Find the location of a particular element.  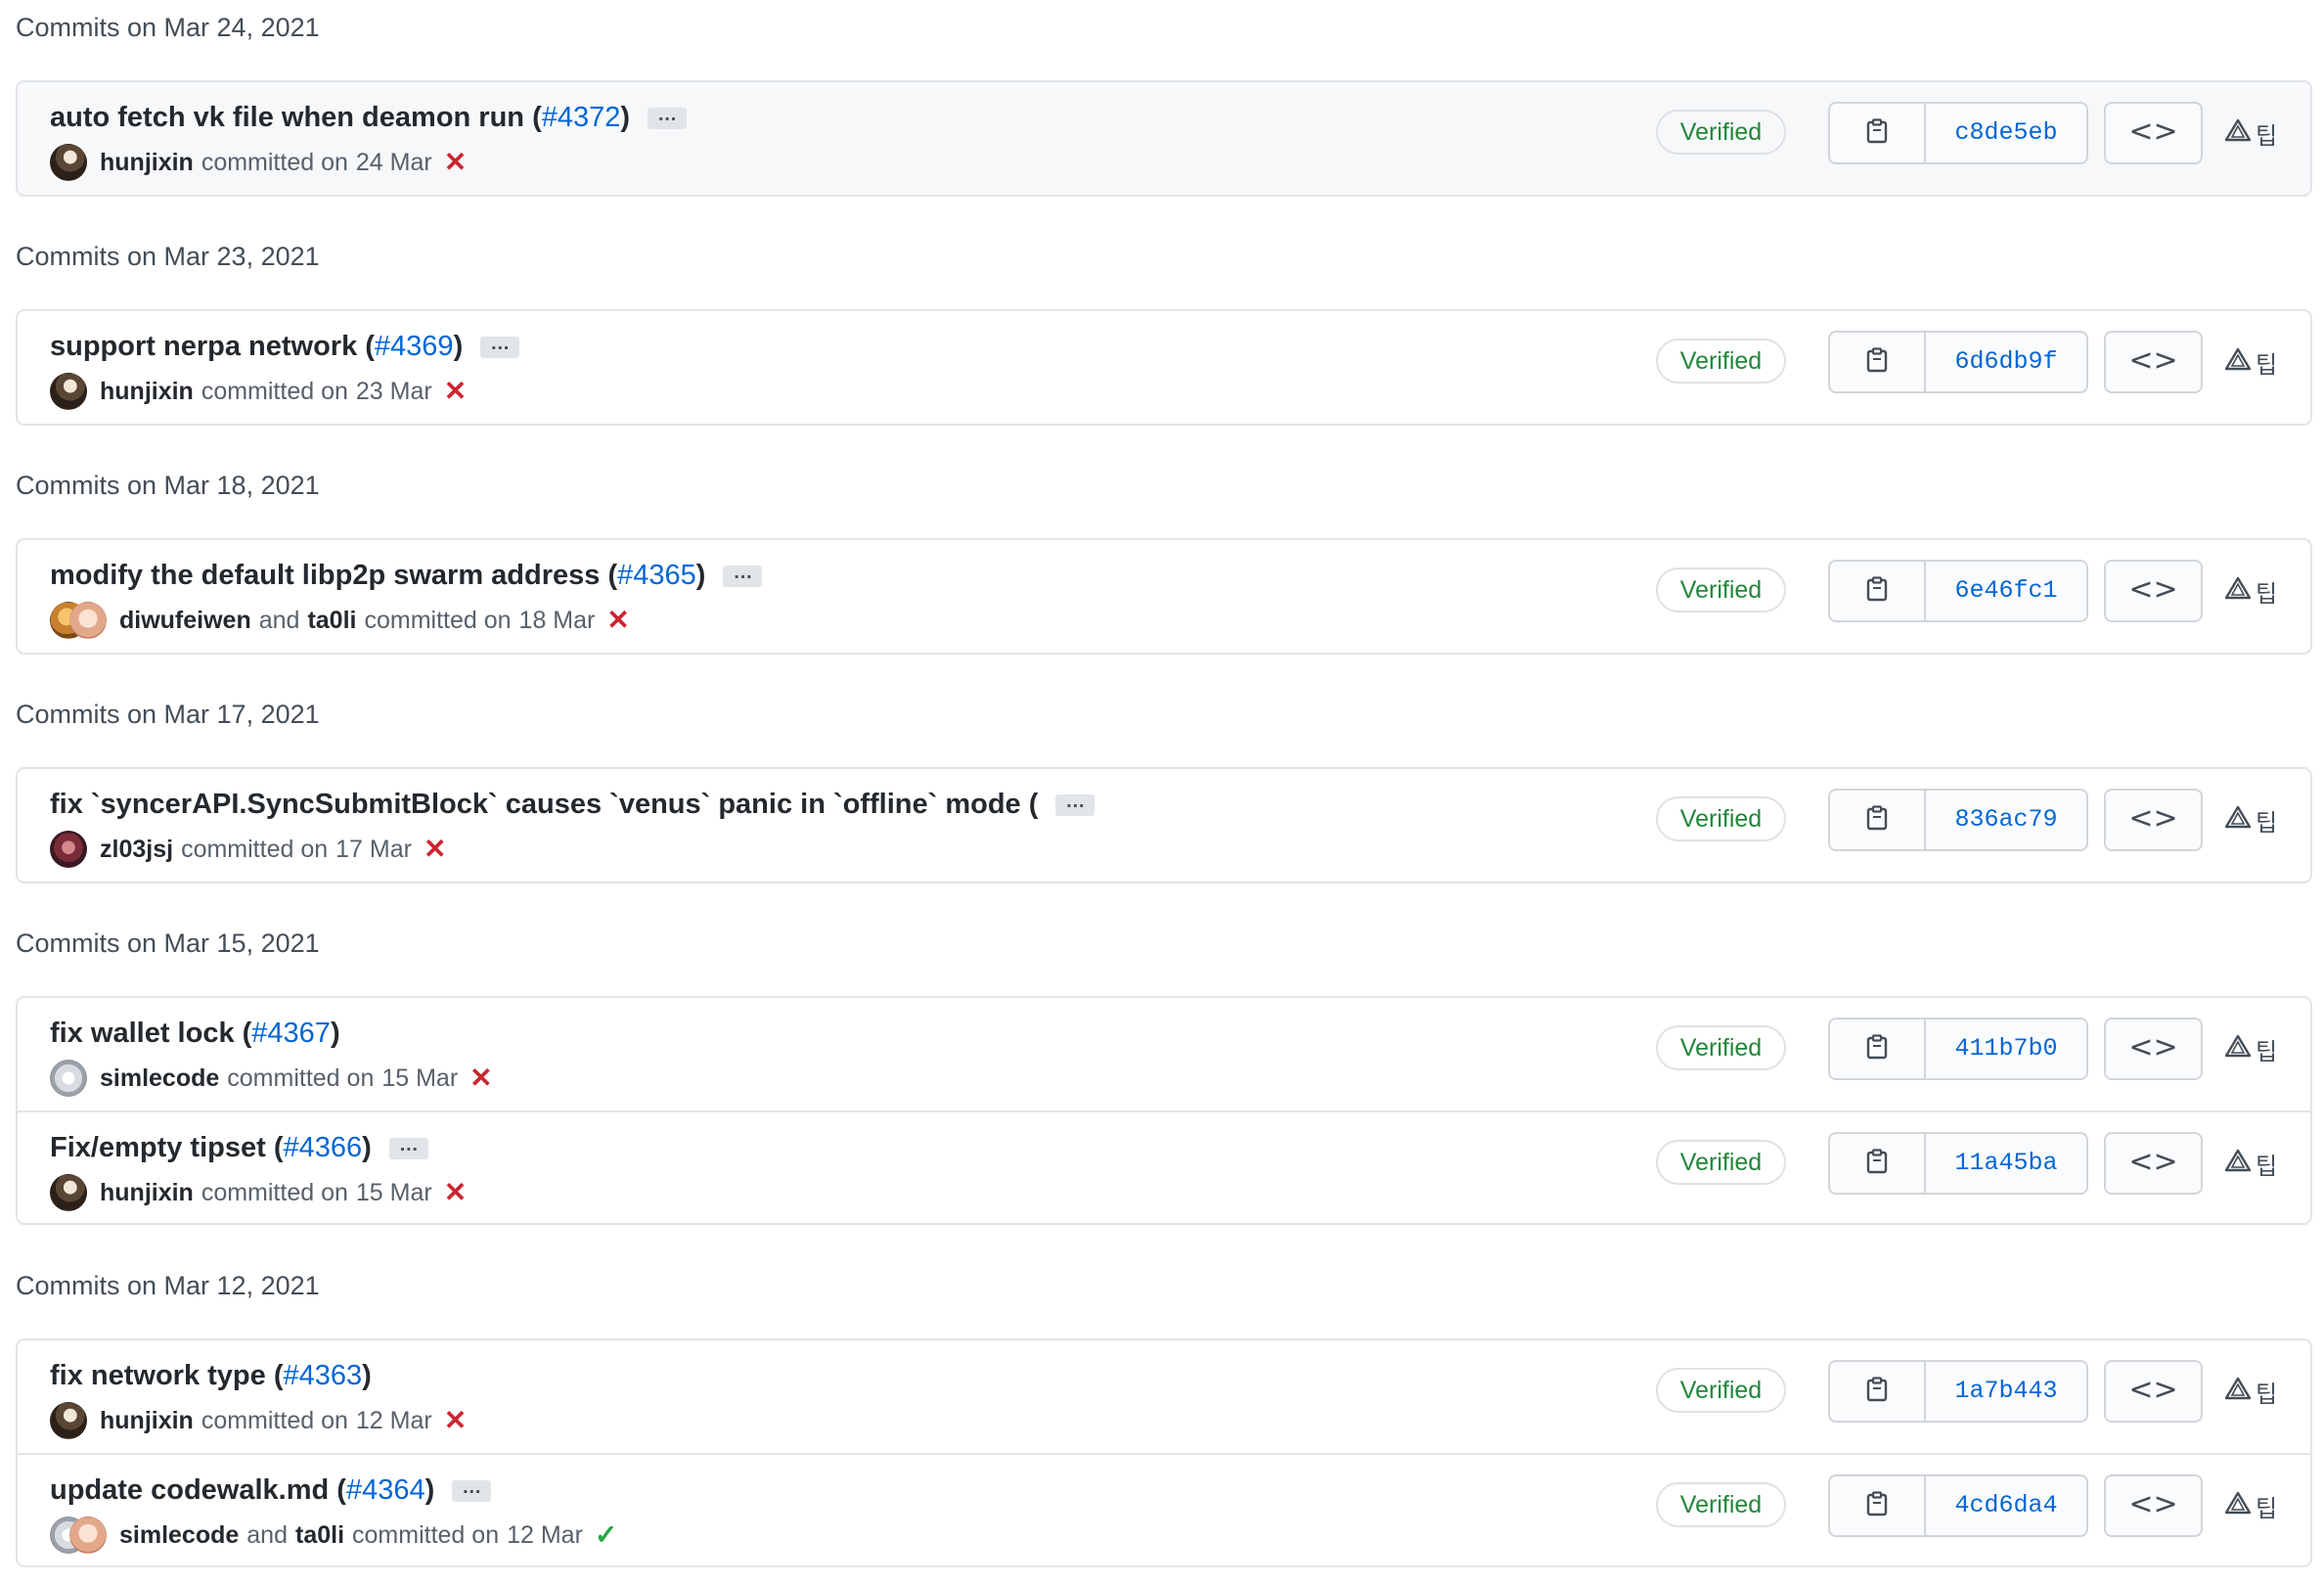

check-status-success-icon: ✓ is located at coordinates (606, 1535).